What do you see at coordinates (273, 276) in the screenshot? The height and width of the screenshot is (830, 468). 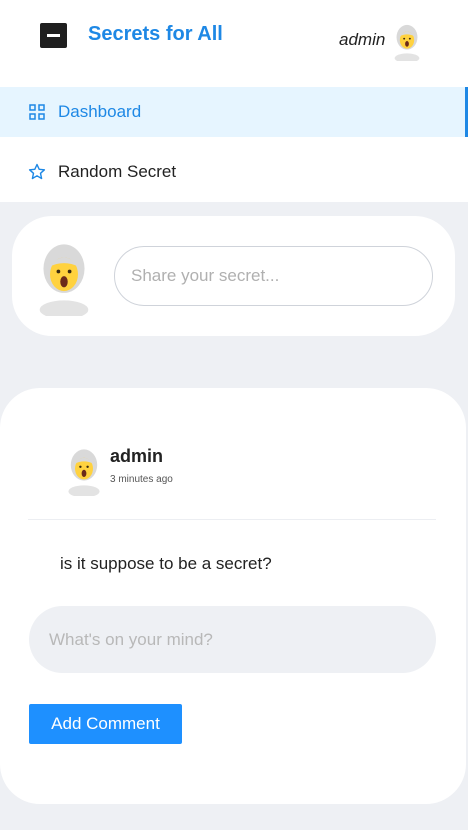 I see `share-secret-input` at bounding box center [273, 276].